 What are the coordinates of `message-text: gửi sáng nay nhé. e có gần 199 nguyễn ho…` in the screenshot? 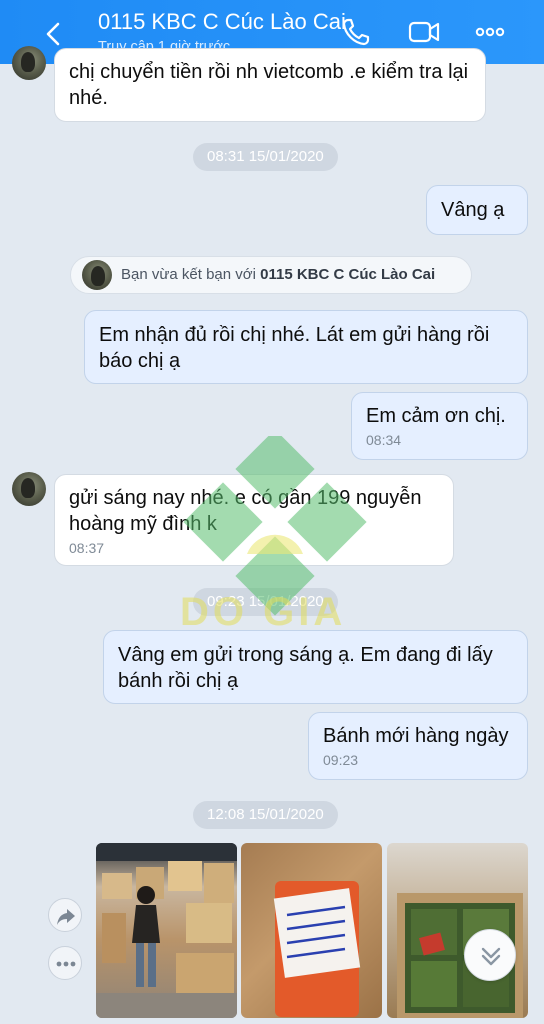 It's located at (245, 511).